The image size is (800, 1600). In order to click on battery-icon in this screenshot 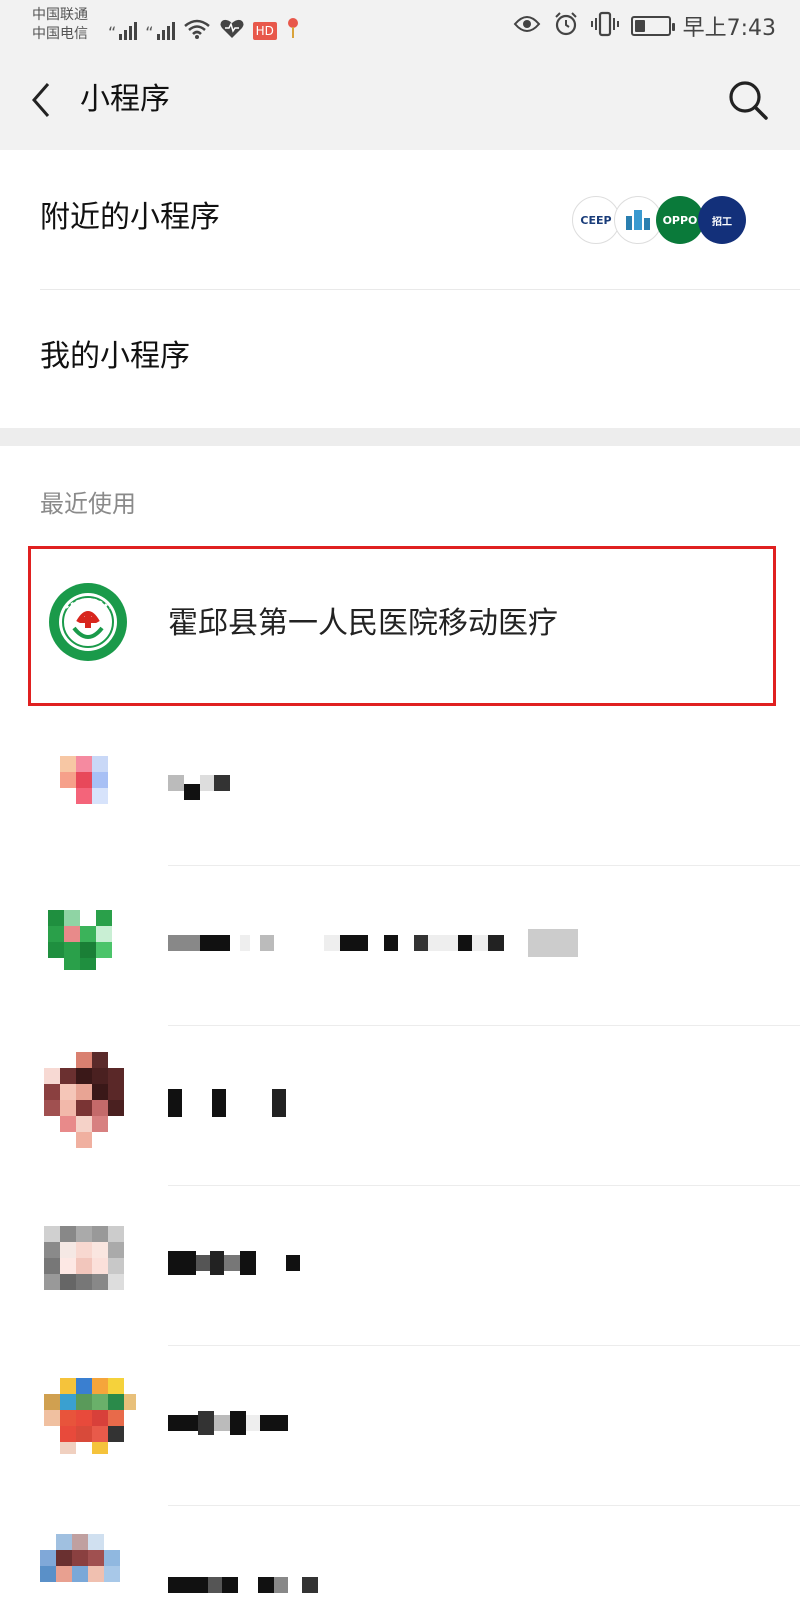, I will do `click(652, 26)`.